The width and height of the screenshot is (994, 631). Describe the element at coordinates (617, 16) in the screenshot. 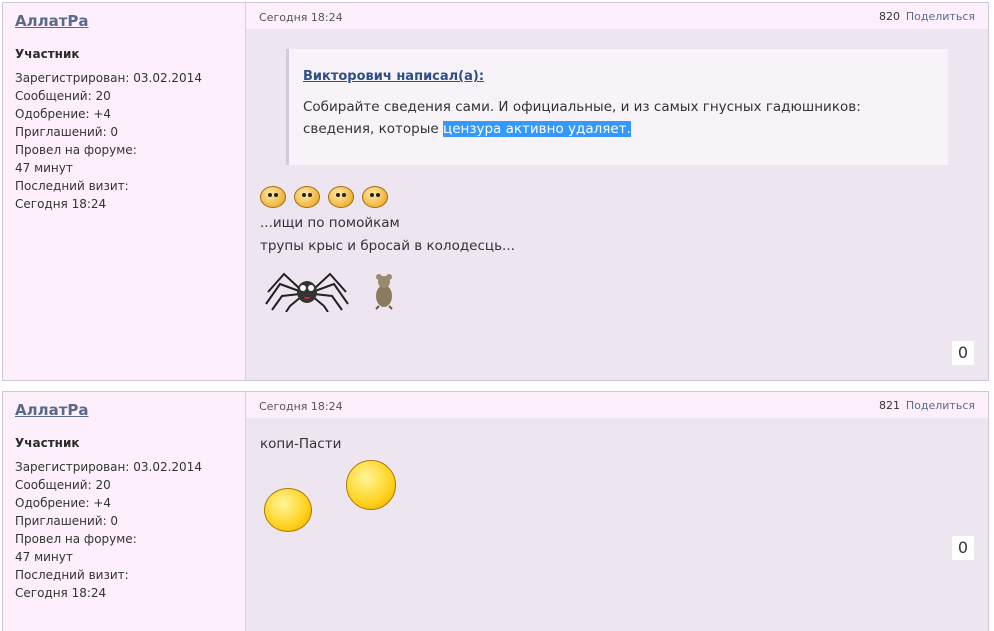

I see `post-header: Сегодня 18:24 820 Поделиться` at that location.